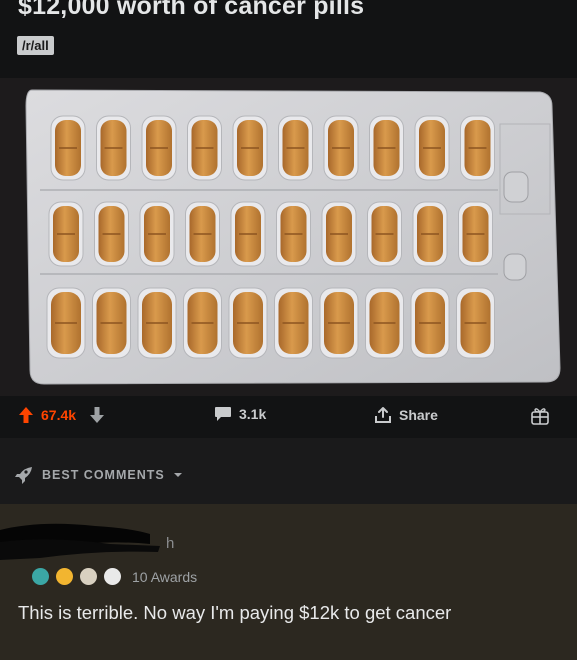 Image resolution: width=577 pixels, height=660 pixels. I want to click on redacted-username: h, so click(87, 541).